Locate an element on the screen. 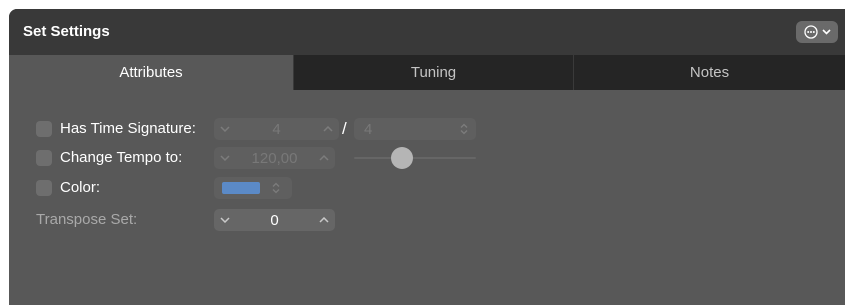 The width and height of the screenshot is (846, 305). time-signature-denominator-select: 4 is located at coordinates (415, 129).